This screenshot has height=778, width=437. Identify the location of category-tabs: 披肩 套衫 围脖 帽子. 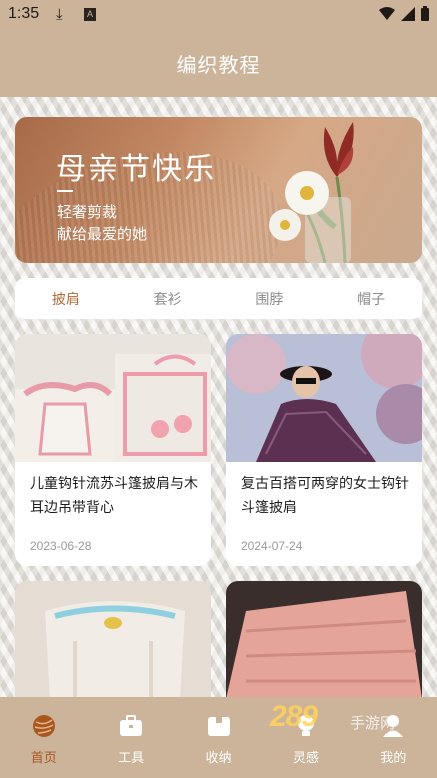
(218, 298).